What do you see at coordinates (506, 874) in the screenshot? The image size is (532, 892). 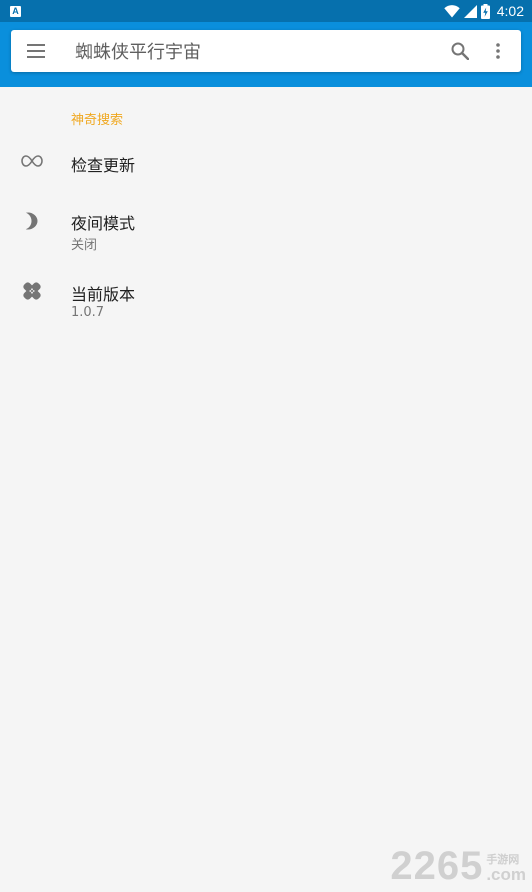 I see `watermark-domain: .com` at bounding box center [506, 874].